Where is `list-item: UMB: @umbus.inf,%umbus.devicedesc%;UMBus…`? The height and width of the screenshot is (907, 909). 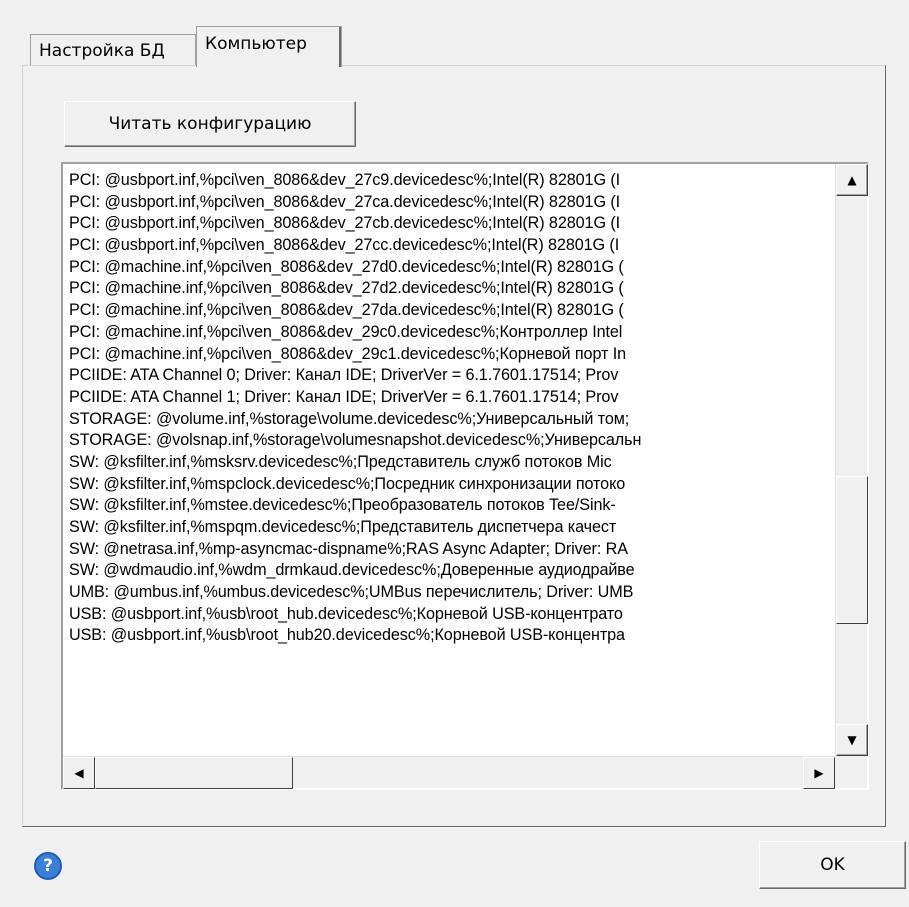
list-item: UMB: @umbus.inf,%umbus.devicedesc%;UMBus… is located at coordinates (449, 593).